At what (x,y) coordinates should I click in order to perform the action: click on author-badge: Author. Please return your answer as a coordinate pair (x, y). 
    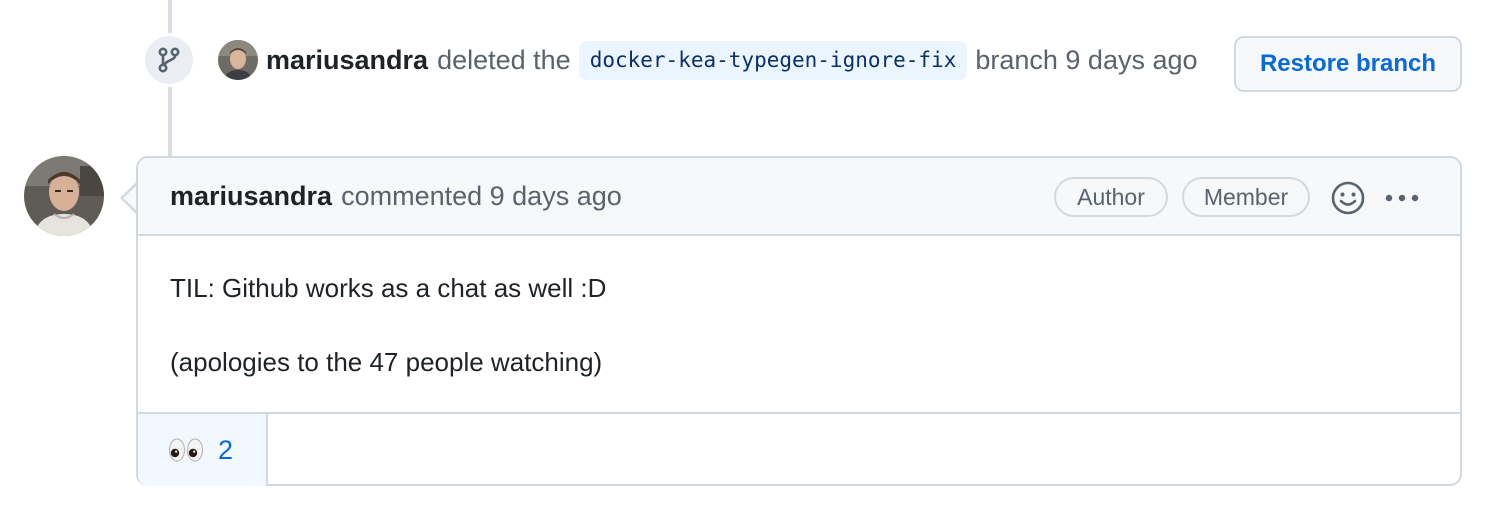
    Looking at the image, I should click on (1111, 197).